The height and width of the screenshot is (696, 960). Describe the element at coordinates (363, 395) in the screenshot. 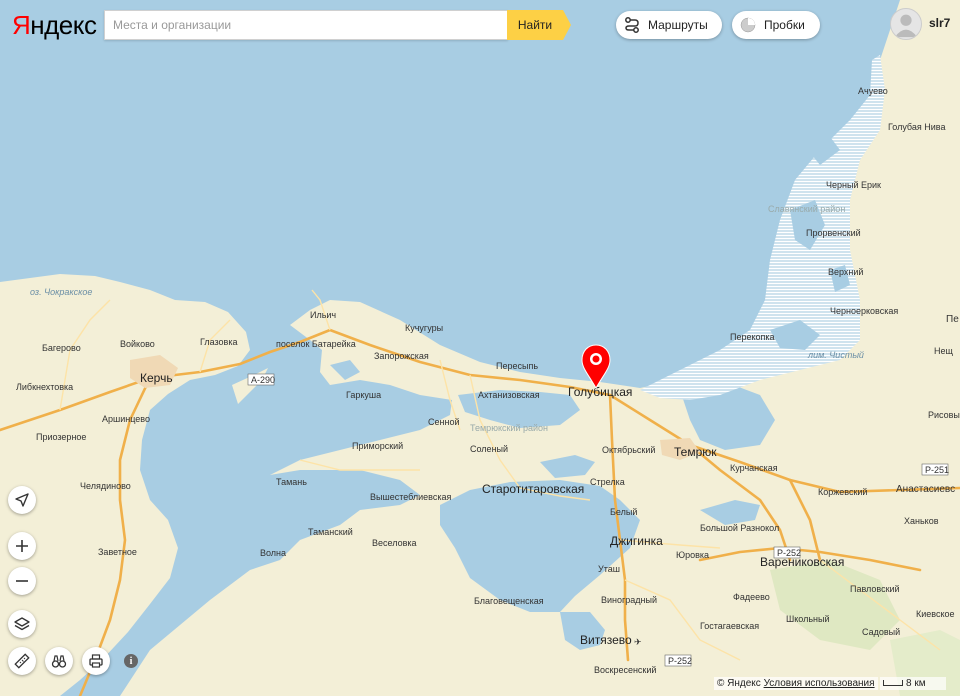

I see `label-garkusha: Гаркуша` at that location.